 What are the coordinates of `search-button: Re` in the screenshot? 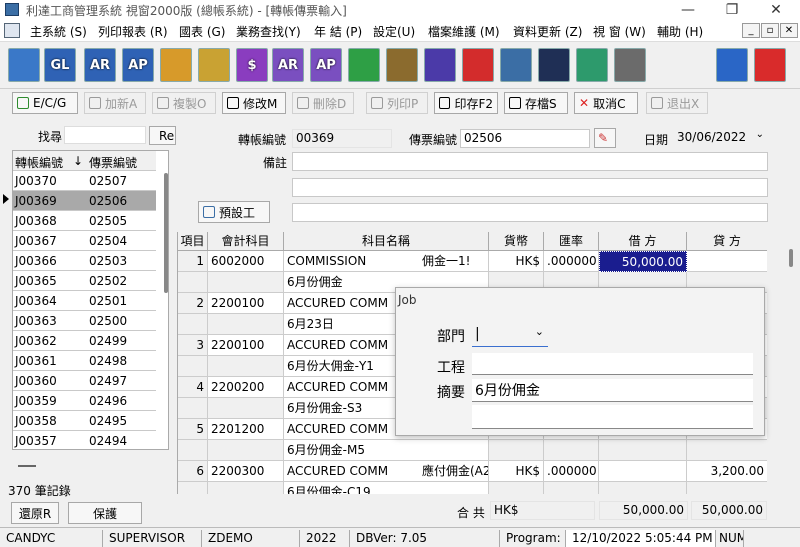 It's located at (162, 135).